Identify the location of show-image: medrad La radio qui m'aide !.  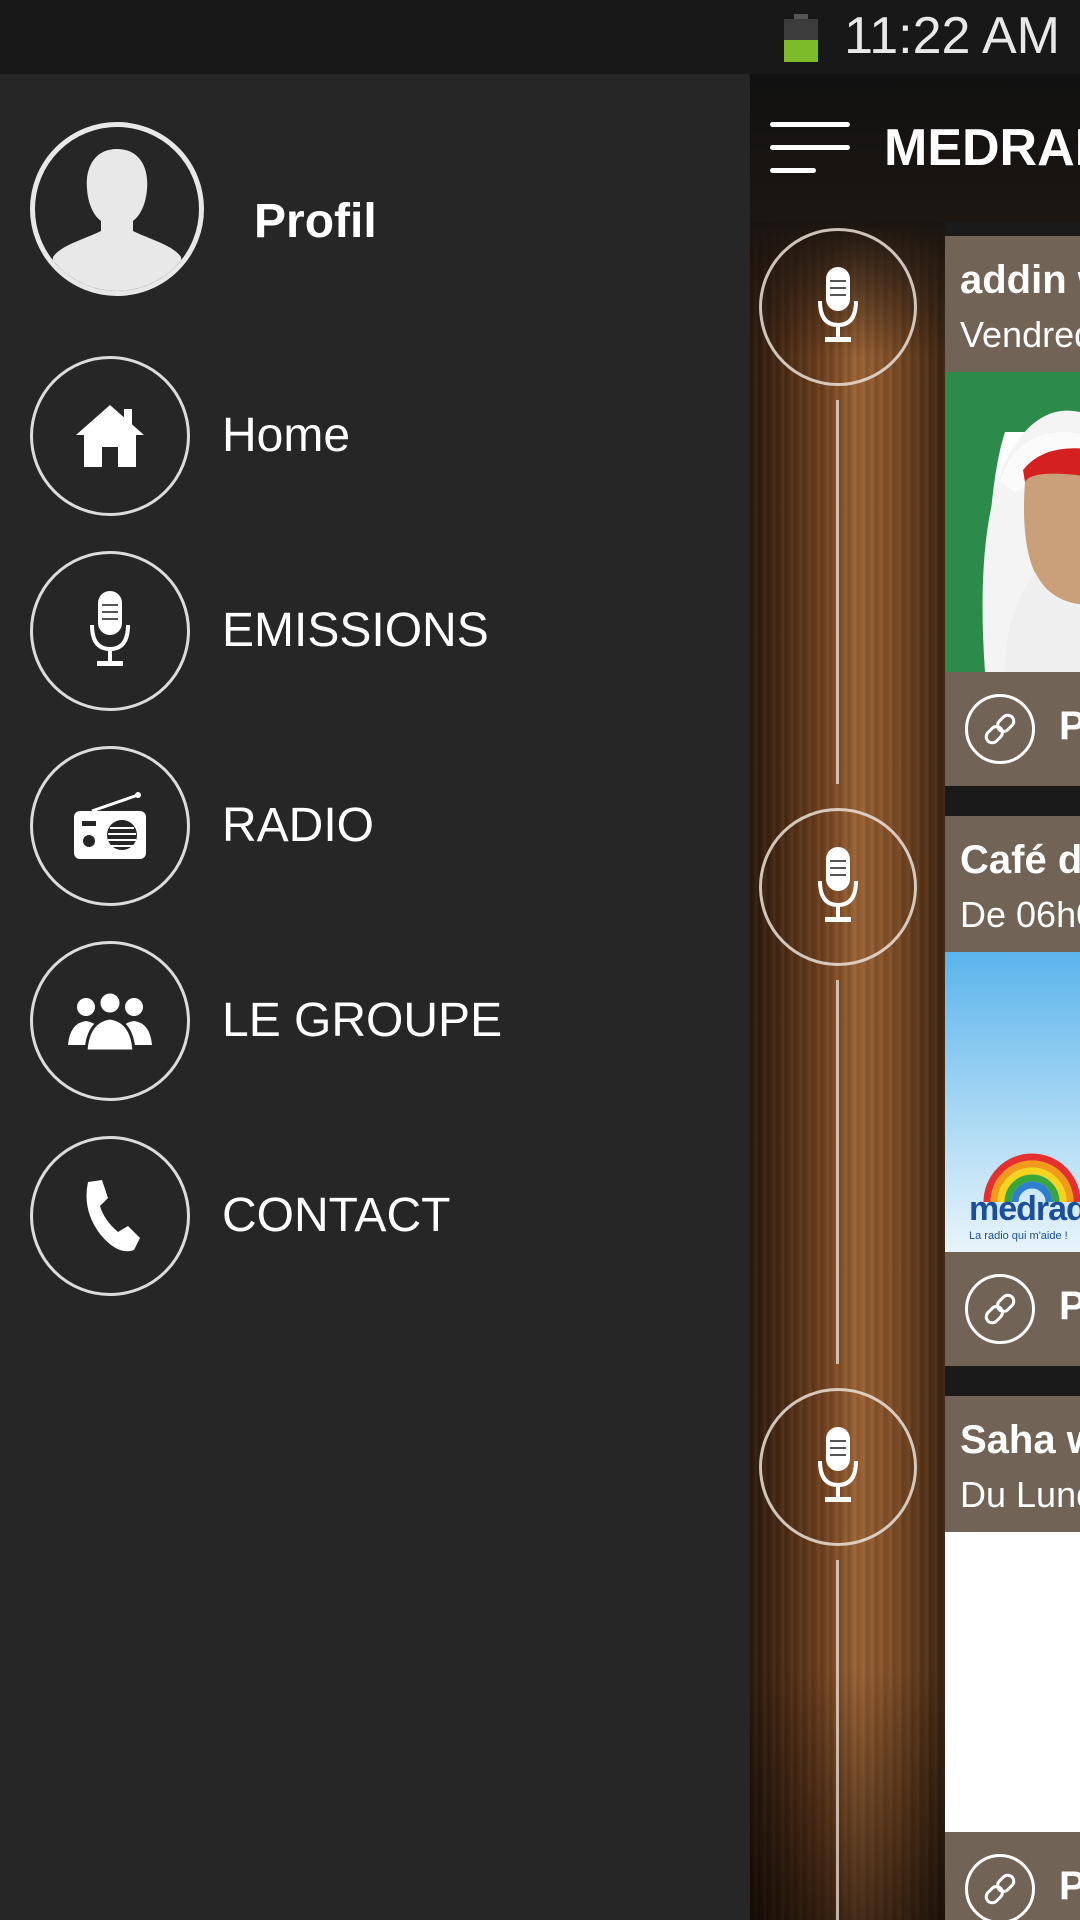
(1012, 1102).